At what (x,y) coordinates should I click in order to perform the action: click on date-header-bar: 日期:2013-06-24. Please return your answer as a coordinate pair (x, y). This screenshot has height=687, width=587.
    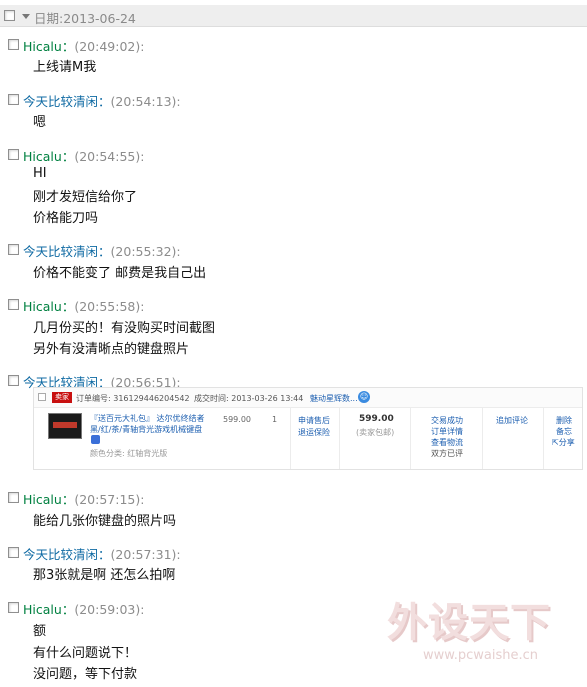
    Looking at the image, I should click on (293, 16).